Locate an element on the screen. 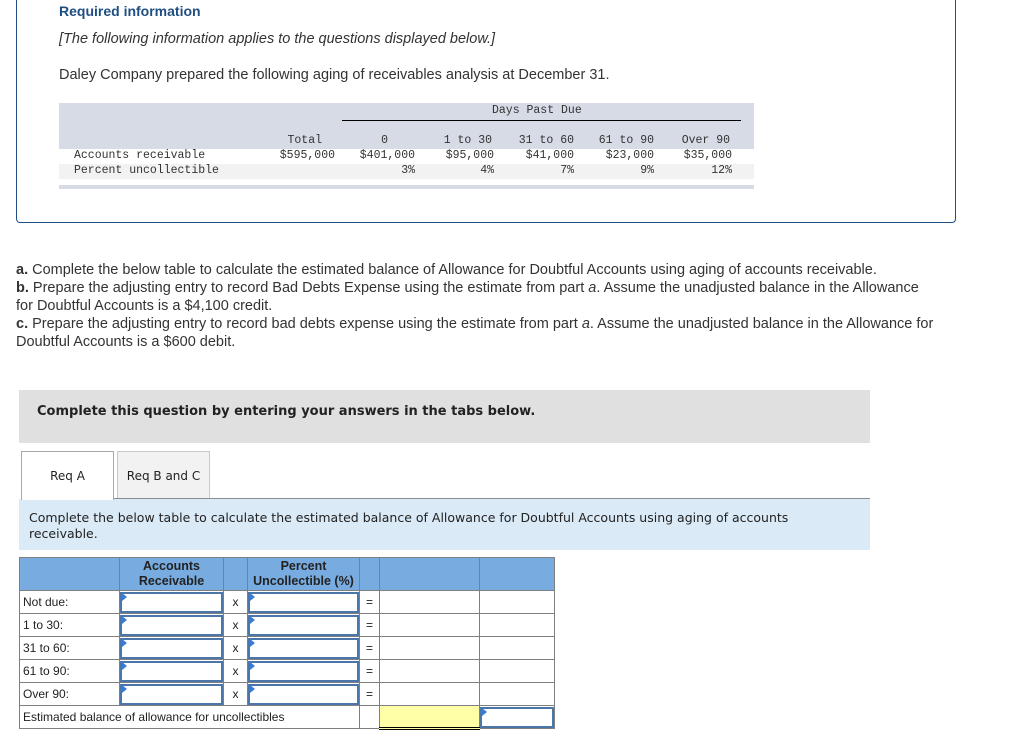 Image resolution: width=1031 pixels, height=732 pixels. row-label: 61 to 90: is located at coordinates (69, 671).